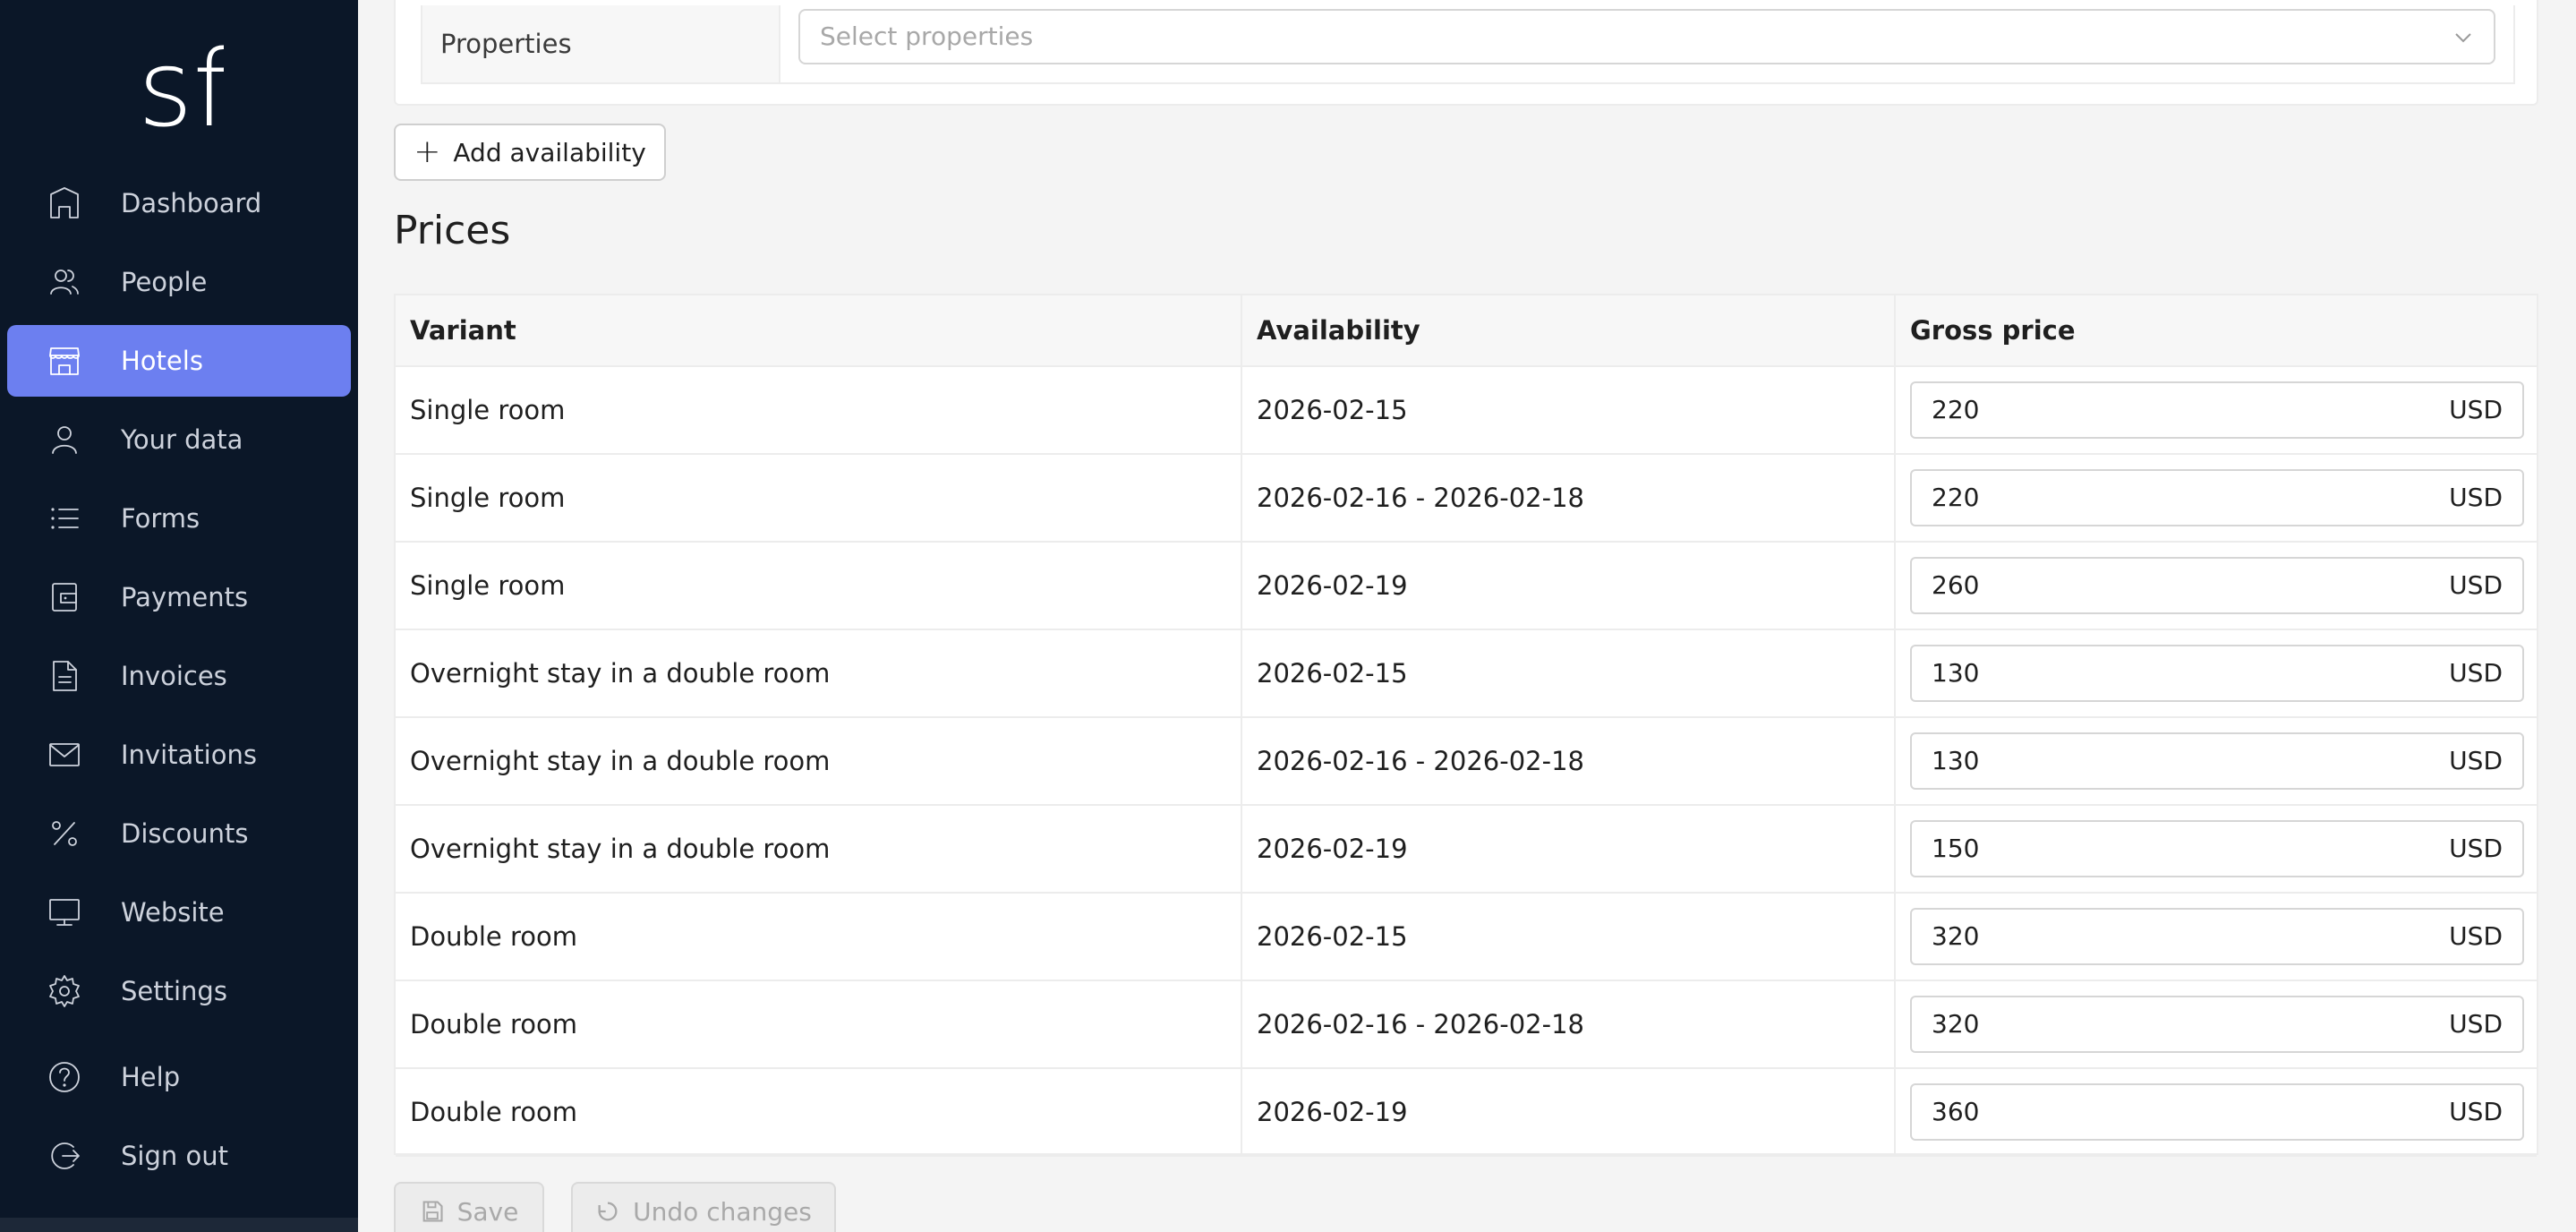 The height and width of the screenshot is (1232, 2576). Describe the element at coordinates (1466, 937) in the screenshot. I see `table-row: Double room 2026-02-15 320 USD` at that location.